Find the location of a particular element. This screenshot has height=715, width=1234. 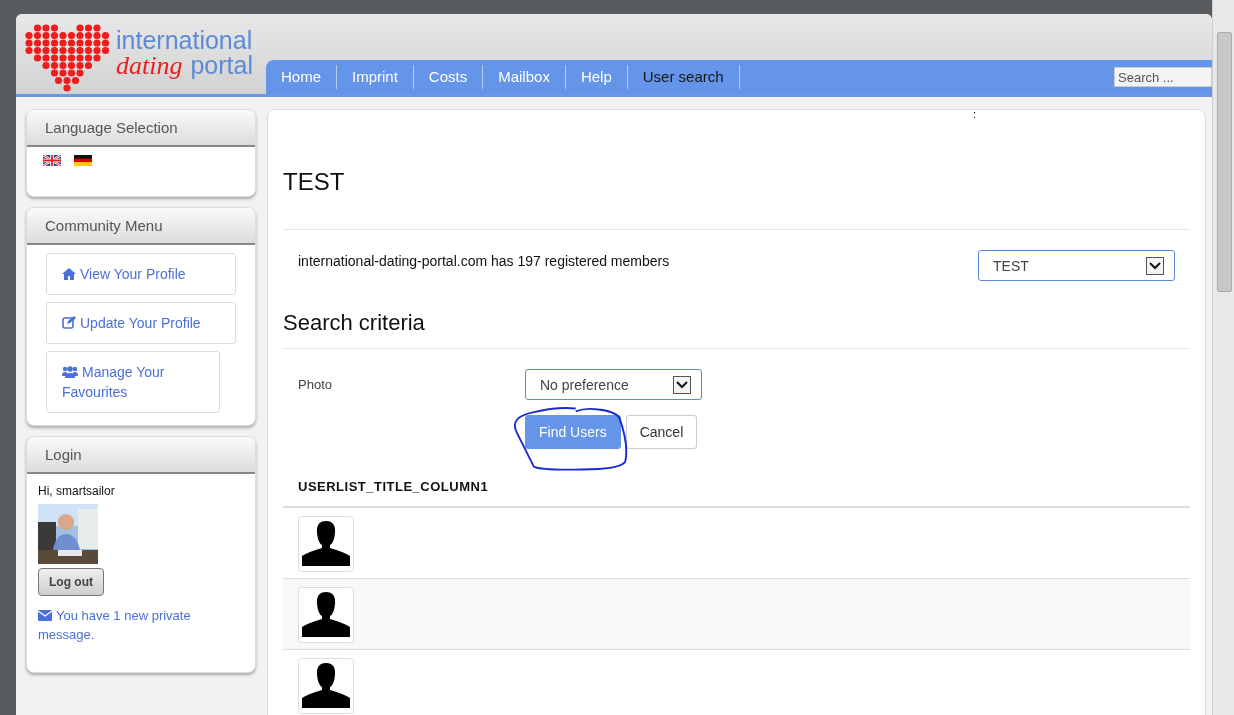

menu-link: Update Your Profile is located at coordinates (141, 323).